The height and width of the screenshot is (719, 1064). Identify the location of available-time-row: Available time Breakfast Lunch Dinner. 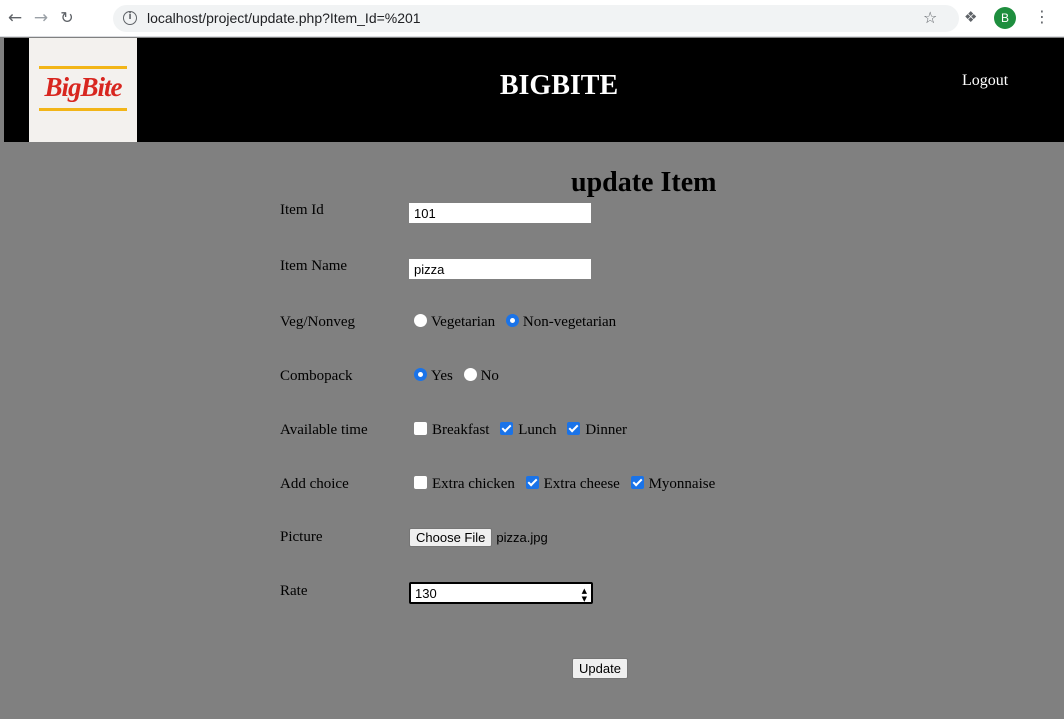
(532, 437).